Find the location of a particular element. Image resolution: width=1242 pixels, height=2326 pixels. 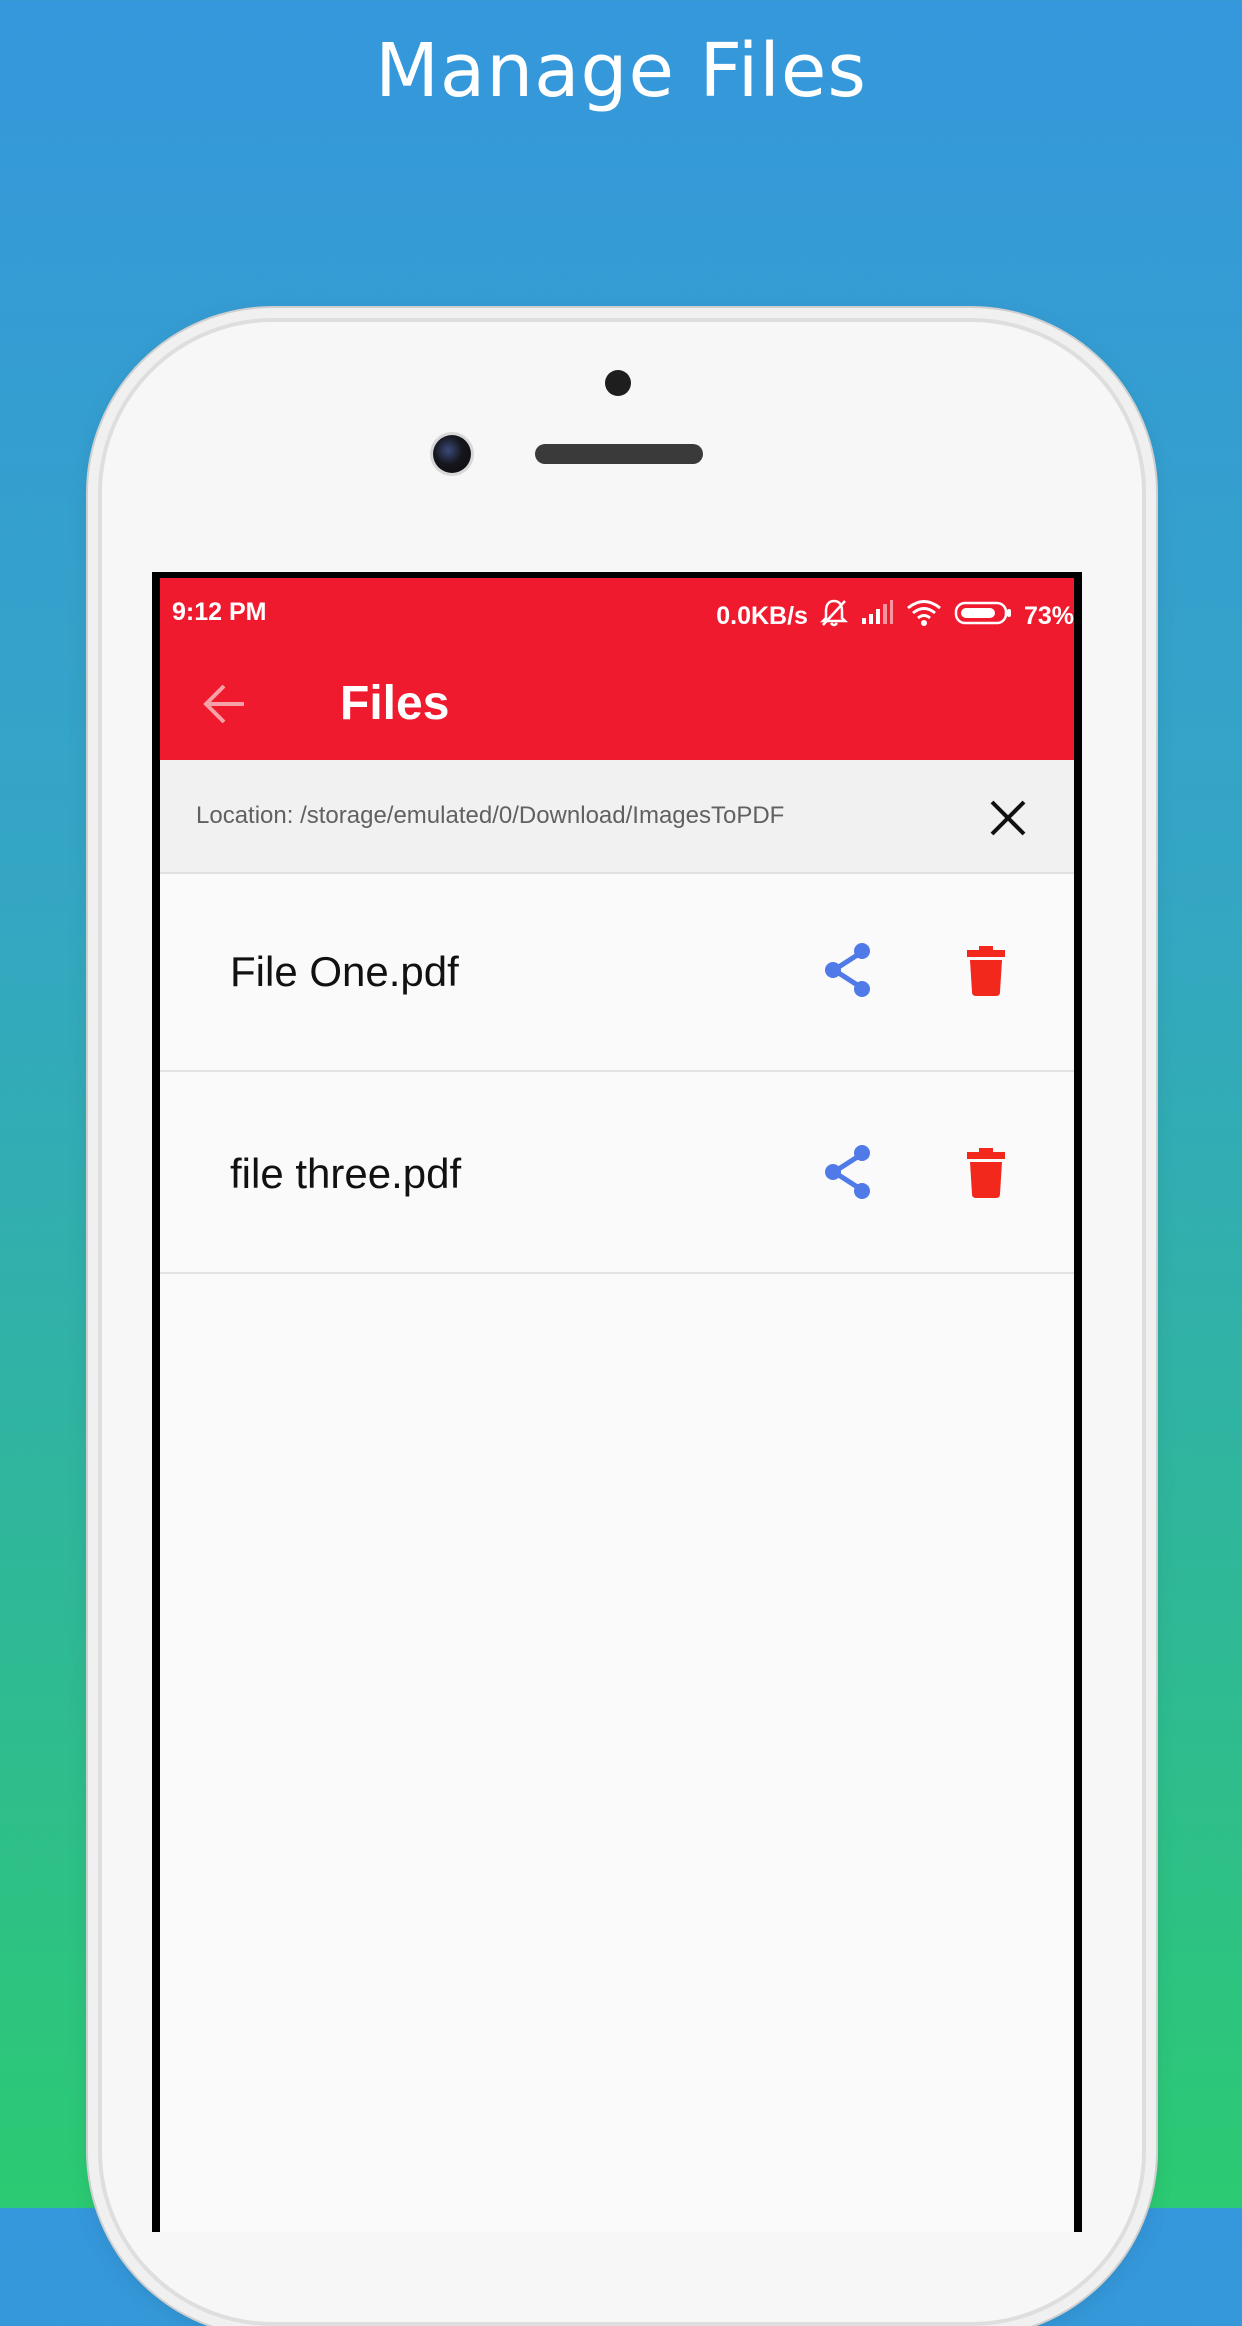

signal-icon is located at coordinates (877, 616).